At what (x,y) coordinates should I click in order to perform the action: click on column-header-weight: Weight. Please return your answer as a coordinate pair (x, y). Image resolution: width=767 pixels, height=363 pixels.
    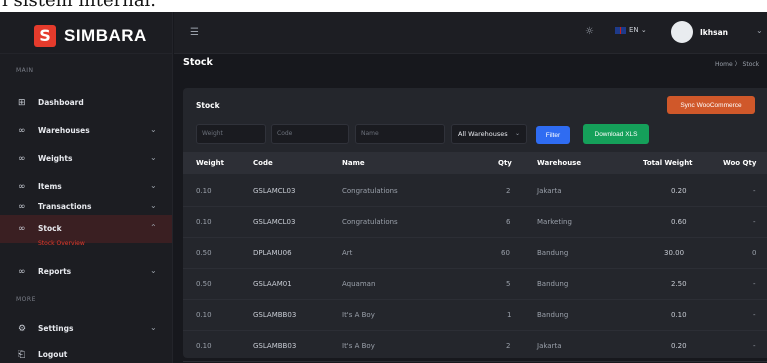
    Looking at the image, I should click on (210, 163).